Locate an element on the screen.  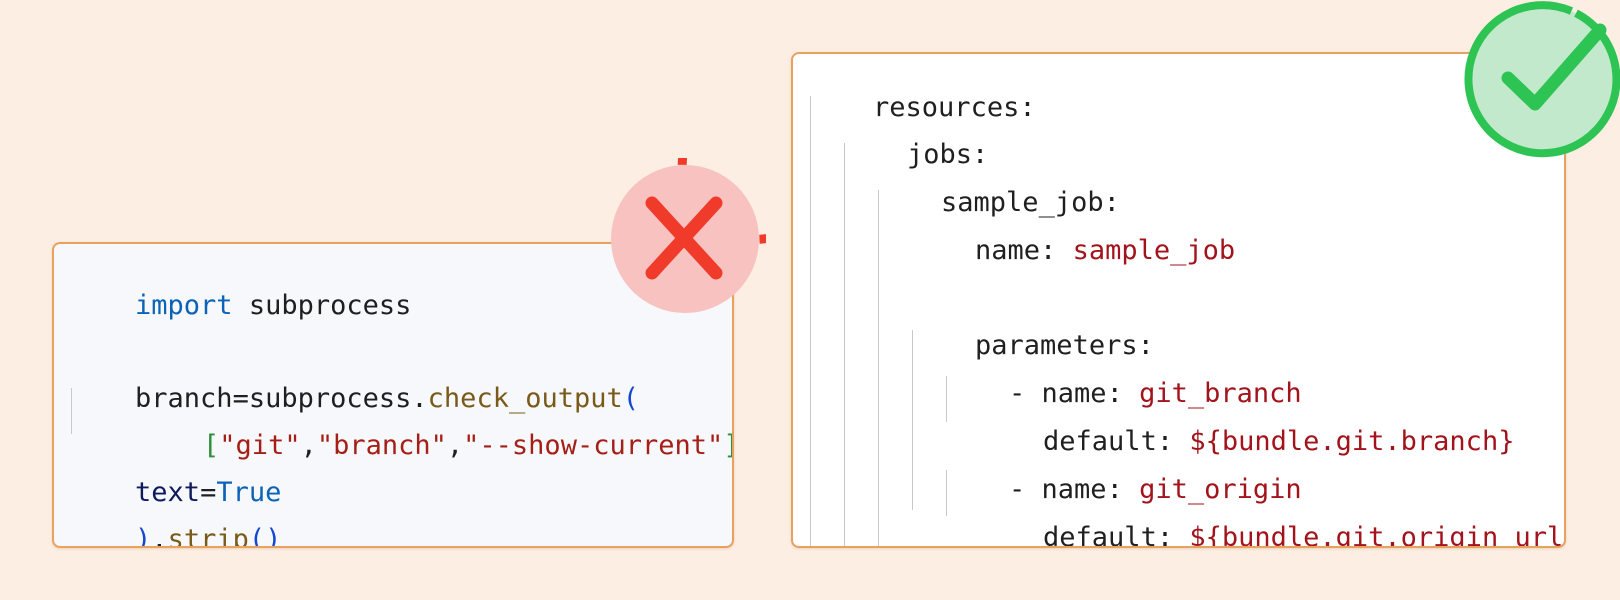
check-mark-icon is located at coordinates (1540, 80).